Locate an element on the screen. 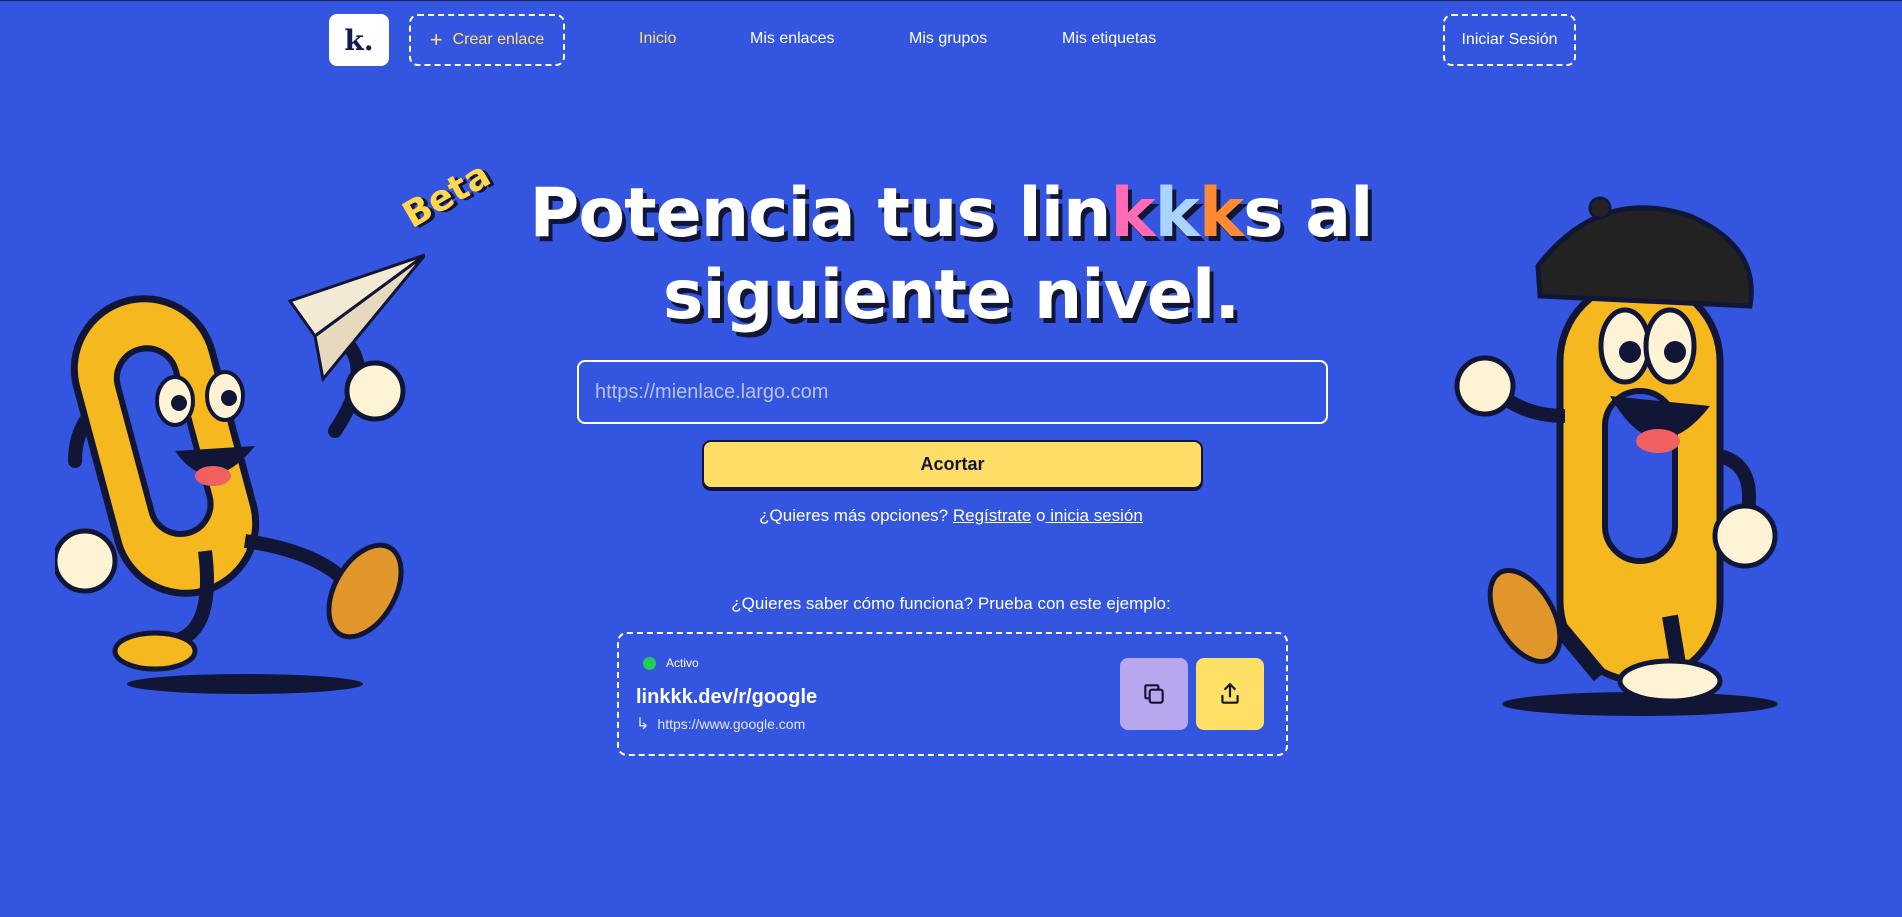 The width and height of the screenshot is (1902, 917). nav-link-mis-enlaces: Mis enlaces is located at coordinates (792, 39).